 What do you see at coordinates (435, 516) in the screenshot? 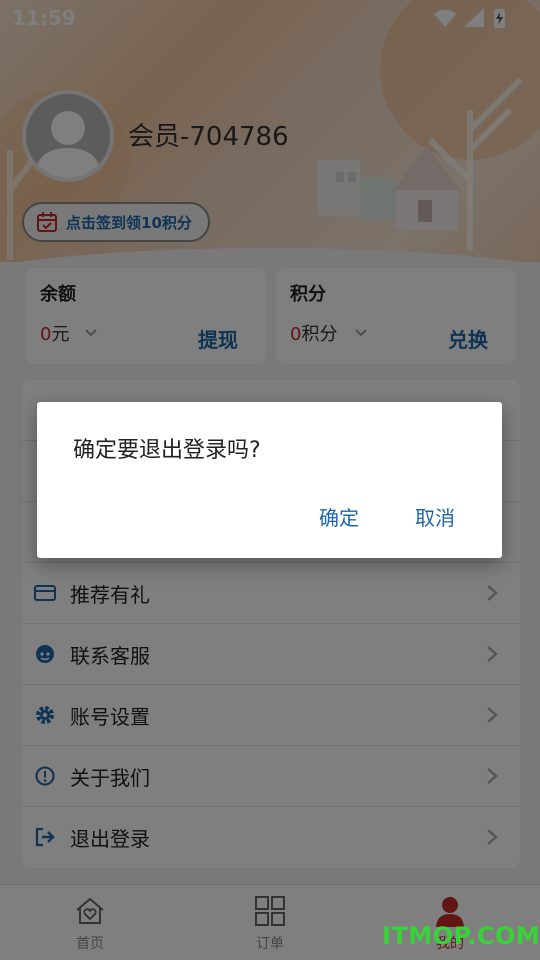
I see `cancel-button: 取消` at bounding box center [435, 516].